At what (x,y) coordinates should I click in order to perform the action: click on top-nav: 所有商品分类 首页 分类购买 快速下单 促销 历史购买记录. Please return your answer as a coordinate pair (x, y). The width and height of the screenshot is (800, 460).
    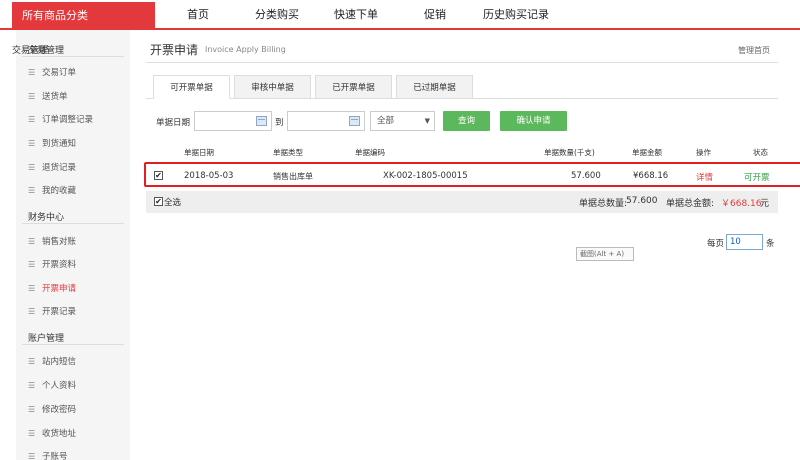
    Looking at the image, I should click on (400, 15).